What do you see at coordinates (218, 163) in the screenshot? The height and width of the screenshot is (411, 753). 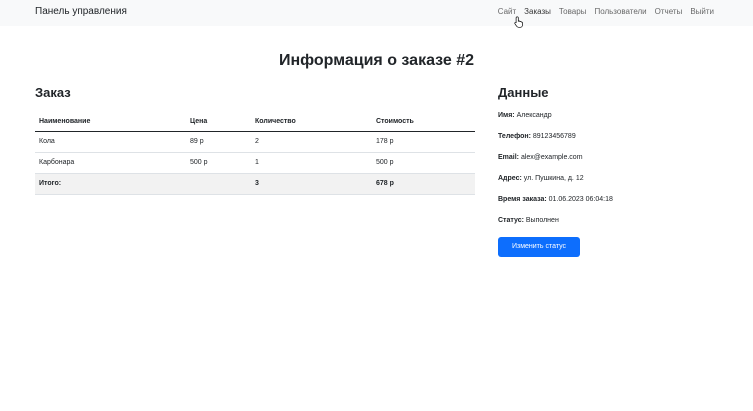 I see `cell-price: 500 р` at bounding box center [218, 163].